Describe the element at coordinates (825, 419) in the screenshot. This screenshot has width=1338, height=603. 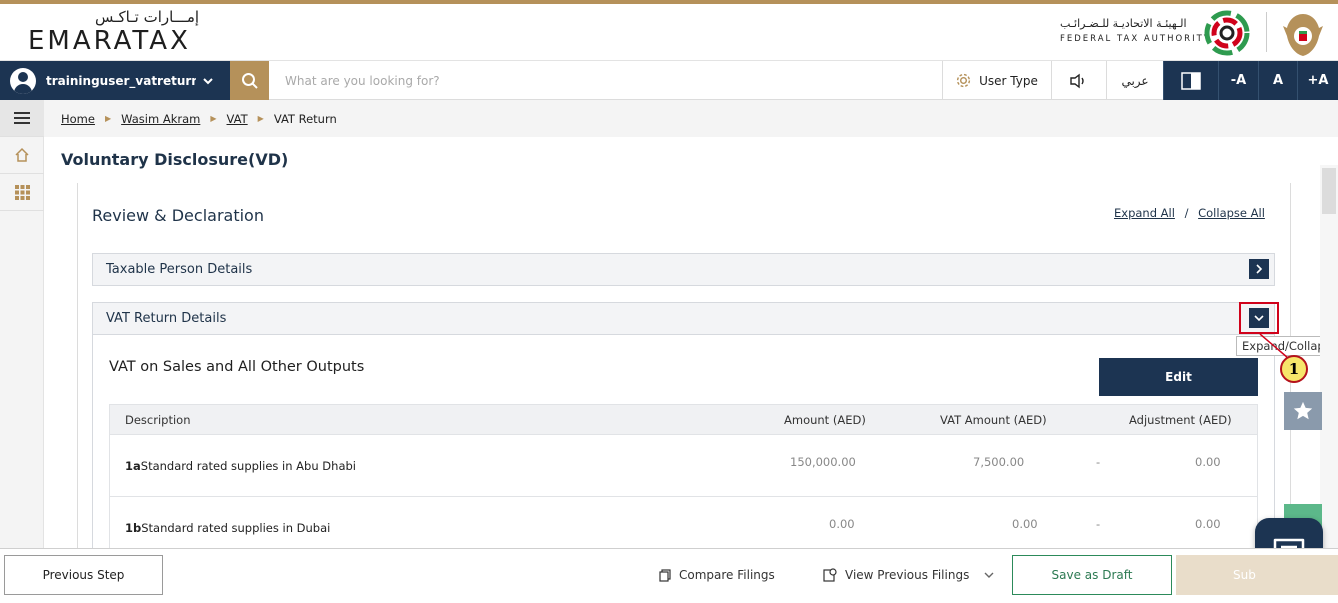
I see `col-amount: Amount (AED)` at that location.